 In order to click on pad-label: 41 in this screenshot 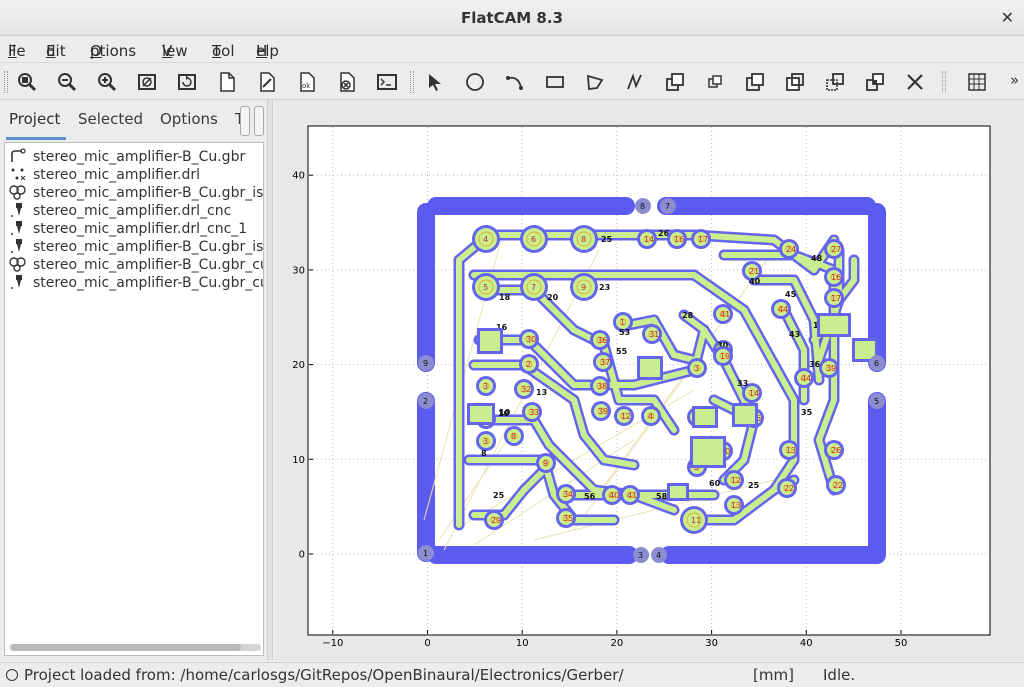, I will do `click(725, 314)`.